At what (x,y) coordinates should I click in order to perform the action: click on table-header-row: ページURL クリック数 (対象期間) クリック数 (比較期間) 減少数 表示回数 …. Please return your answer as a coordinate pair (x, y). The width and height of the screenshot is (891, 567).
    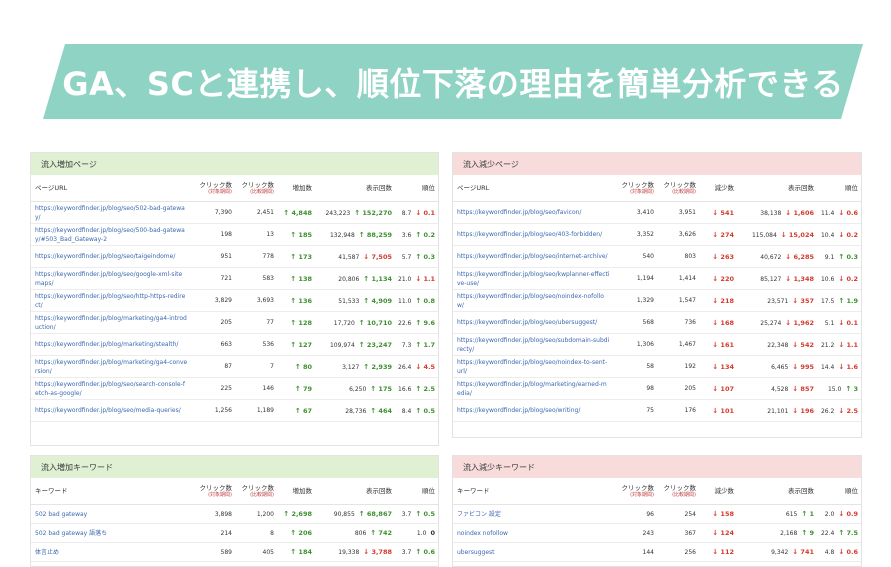
    Looking at the image, I should click on (657, 188).